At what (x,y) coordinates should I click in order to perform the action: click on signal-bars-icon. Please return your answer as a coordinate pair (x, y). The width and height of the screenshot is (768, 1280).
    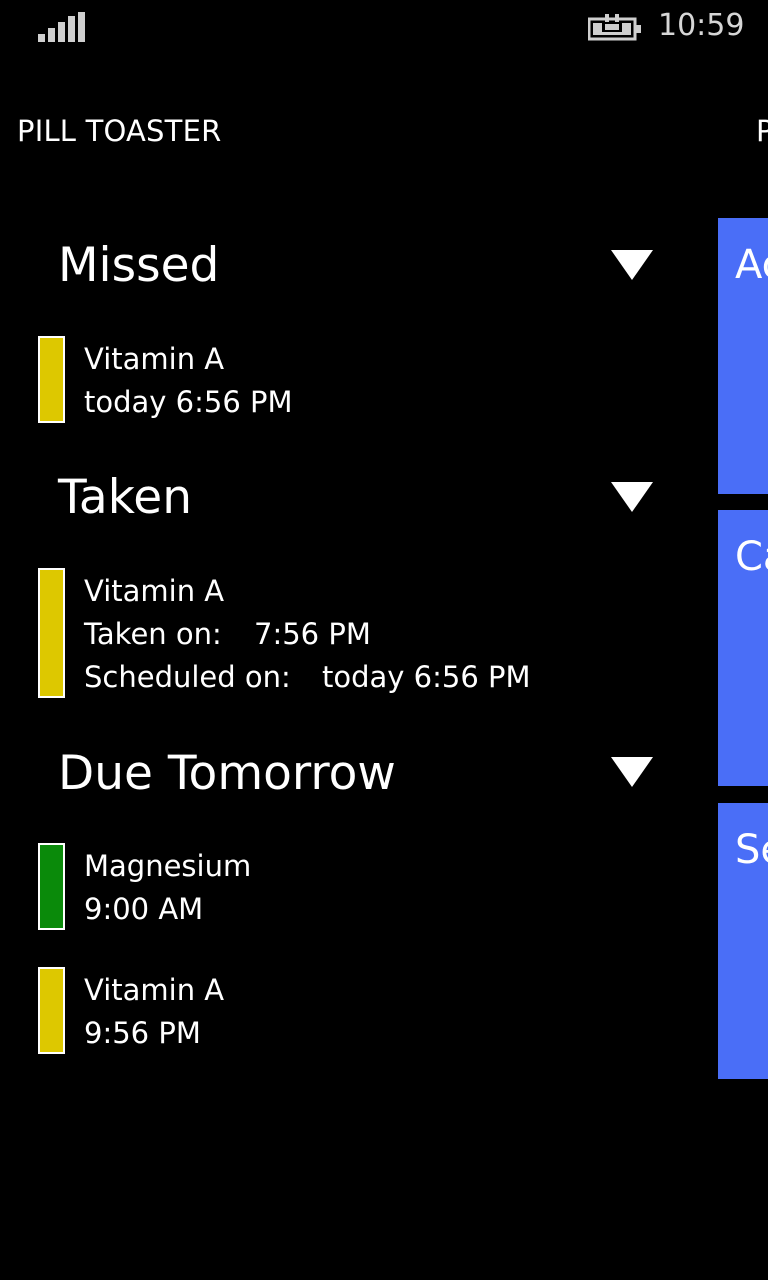
    Looking at the image, I should click on (61, 27).